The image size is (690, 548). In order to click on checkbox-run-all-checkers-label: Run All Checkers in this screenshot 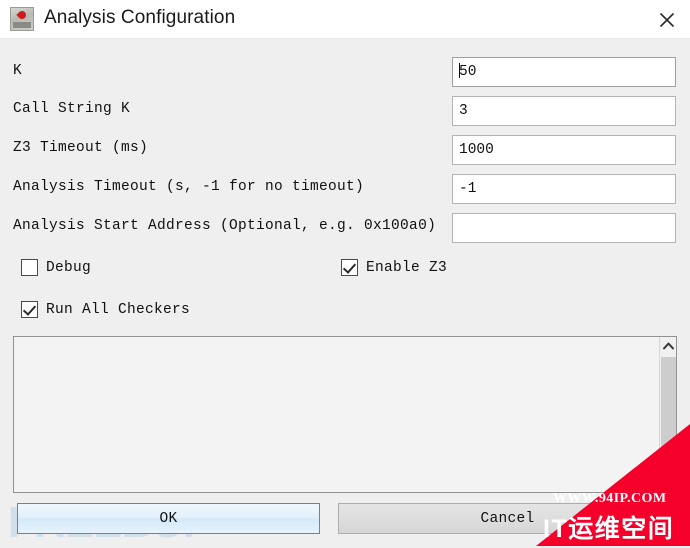, I will do `click(118, 309)`.